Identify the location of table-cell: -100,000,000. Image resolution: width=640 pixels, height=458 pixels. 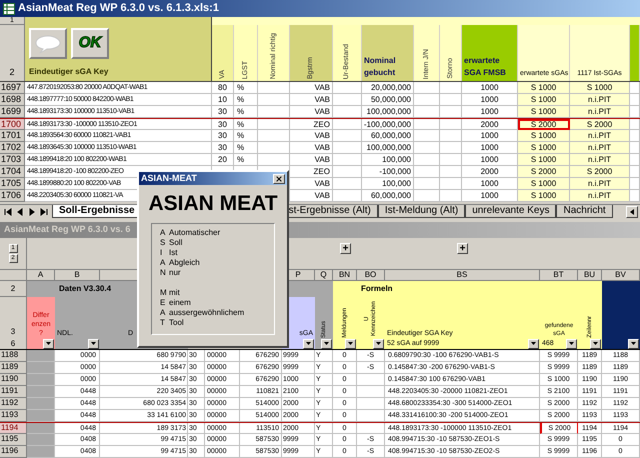
(388, 124).